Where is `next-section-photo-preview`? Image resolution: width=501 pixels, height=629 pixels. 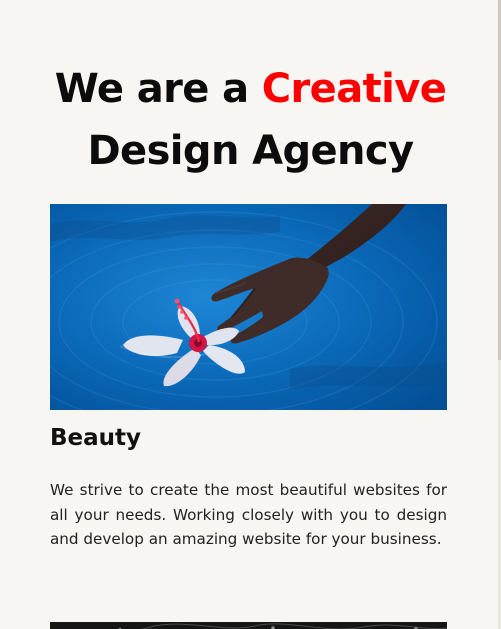 next-section-photo-preview is located at coordinates (248, 625).